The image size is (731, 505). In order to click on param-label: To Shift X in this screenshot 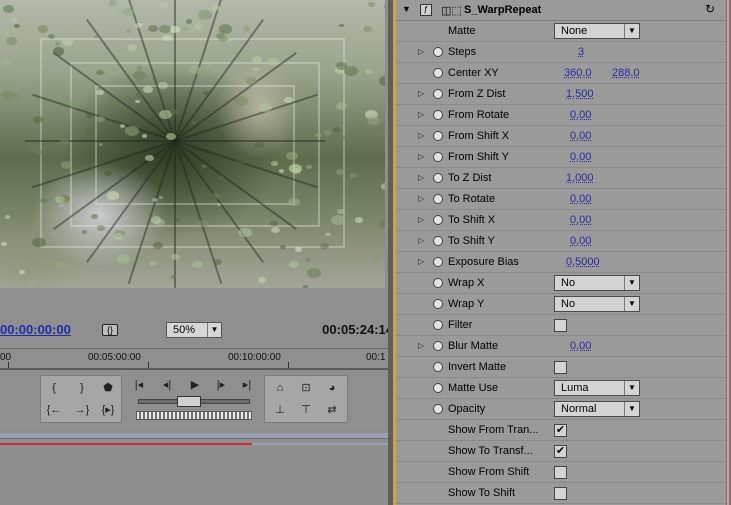, I will do `click(472, 220)`.